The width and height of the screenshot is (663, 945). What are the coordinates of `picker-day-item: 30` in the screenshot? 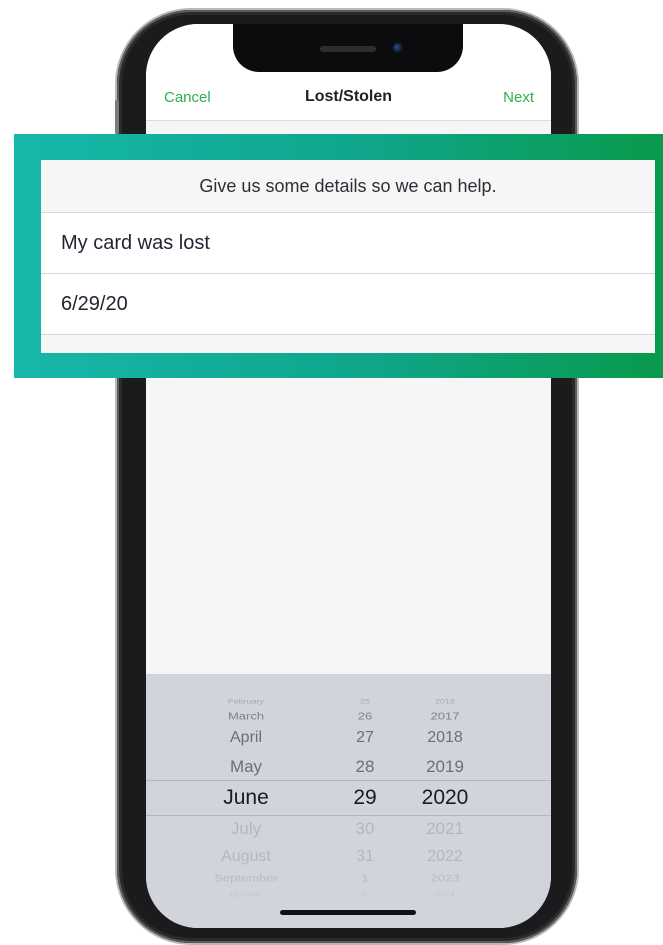 It's located at (365, 829).